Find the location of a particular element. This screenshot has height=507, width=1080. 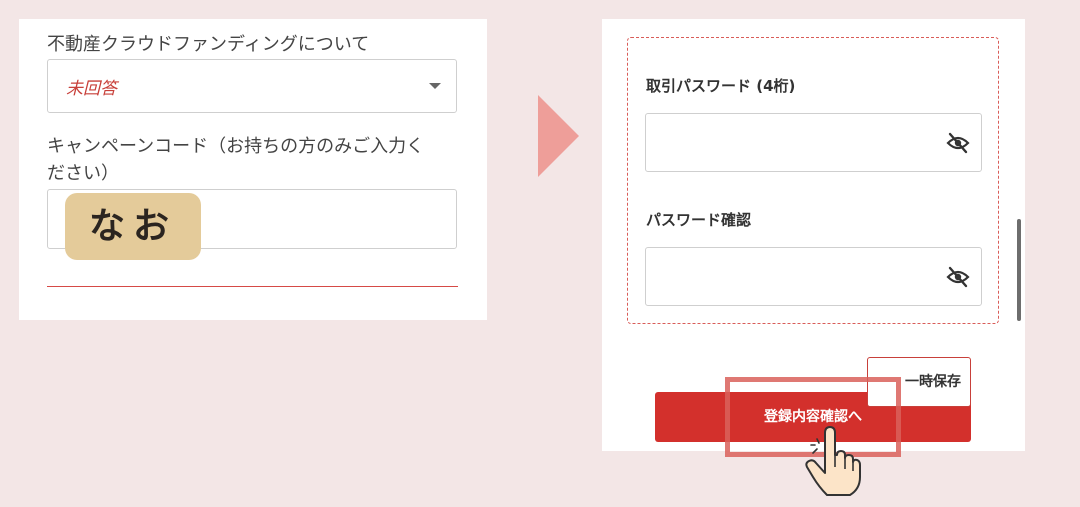

crowdfunding-select-value: 未回答 is located at coordinates (91, 89).